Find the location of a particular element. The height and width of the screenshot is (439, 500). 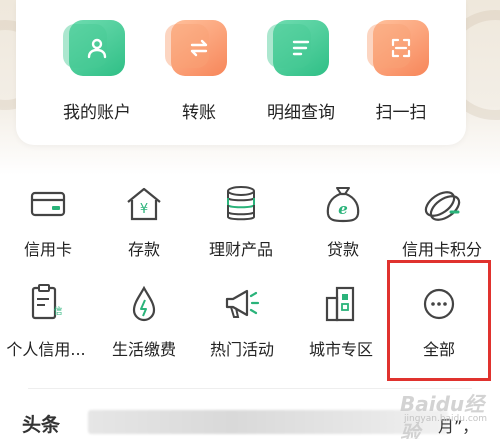

service-card-points: 信用卡积分 is located at coordinates (442, 221).